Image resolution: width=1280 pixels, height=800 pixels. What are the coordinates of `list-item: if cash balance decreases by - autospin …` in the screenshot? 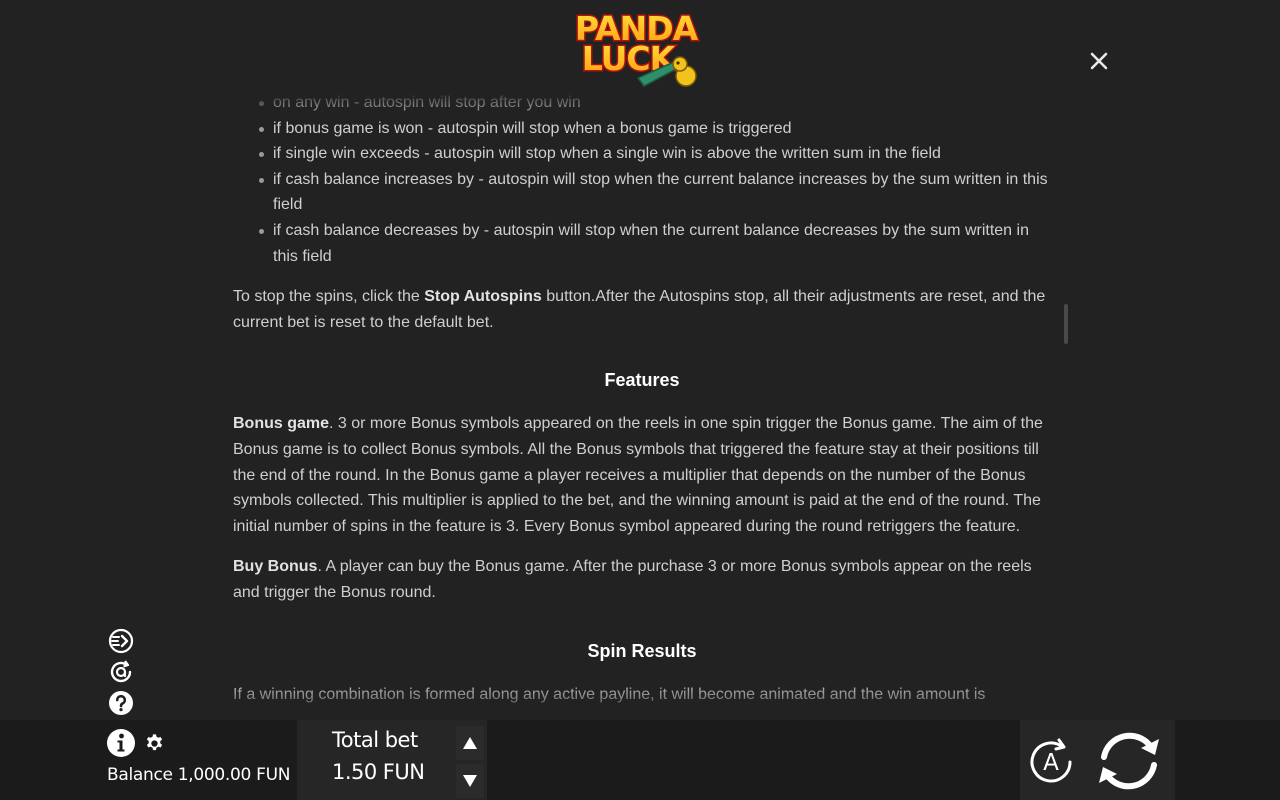 It's located at (654, 243).